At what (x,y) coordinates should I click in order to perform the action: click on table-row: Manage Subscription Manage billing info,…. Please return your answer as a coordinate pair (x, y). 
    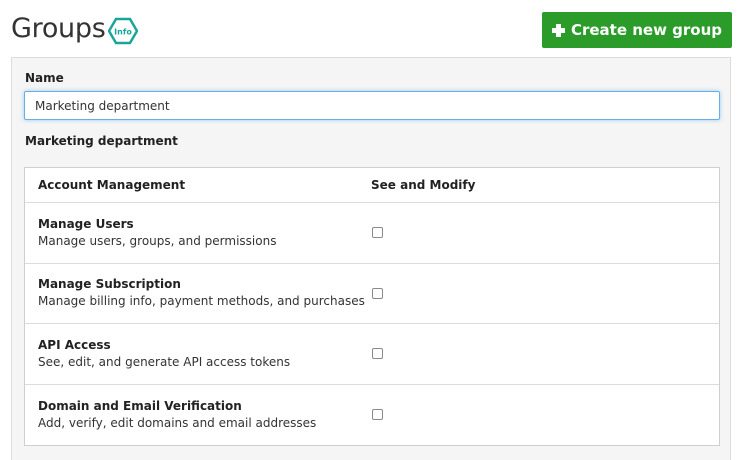
    Looking at the image, I should click on (372, 294).